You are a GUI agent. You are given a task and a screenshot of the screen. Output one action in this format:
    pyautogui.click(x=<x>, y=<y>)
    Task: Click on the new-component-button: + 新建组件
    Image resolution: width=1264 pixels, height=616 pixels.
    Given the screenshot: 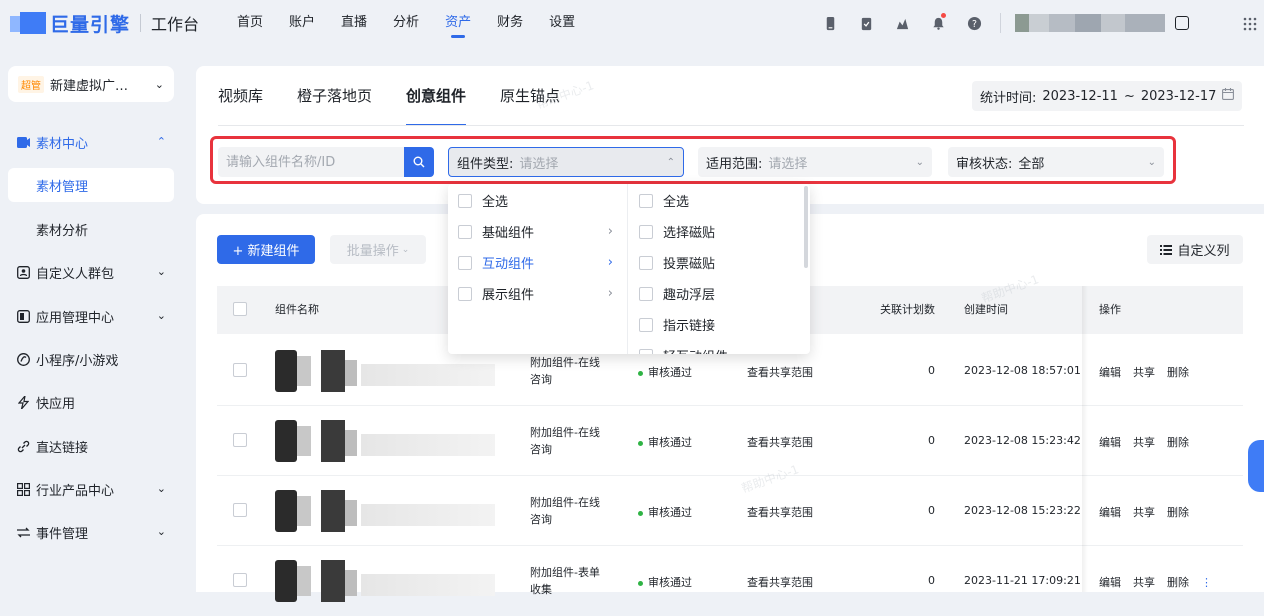 What is the action you would take?
    pyautogui.click(x=266, y=249)
    